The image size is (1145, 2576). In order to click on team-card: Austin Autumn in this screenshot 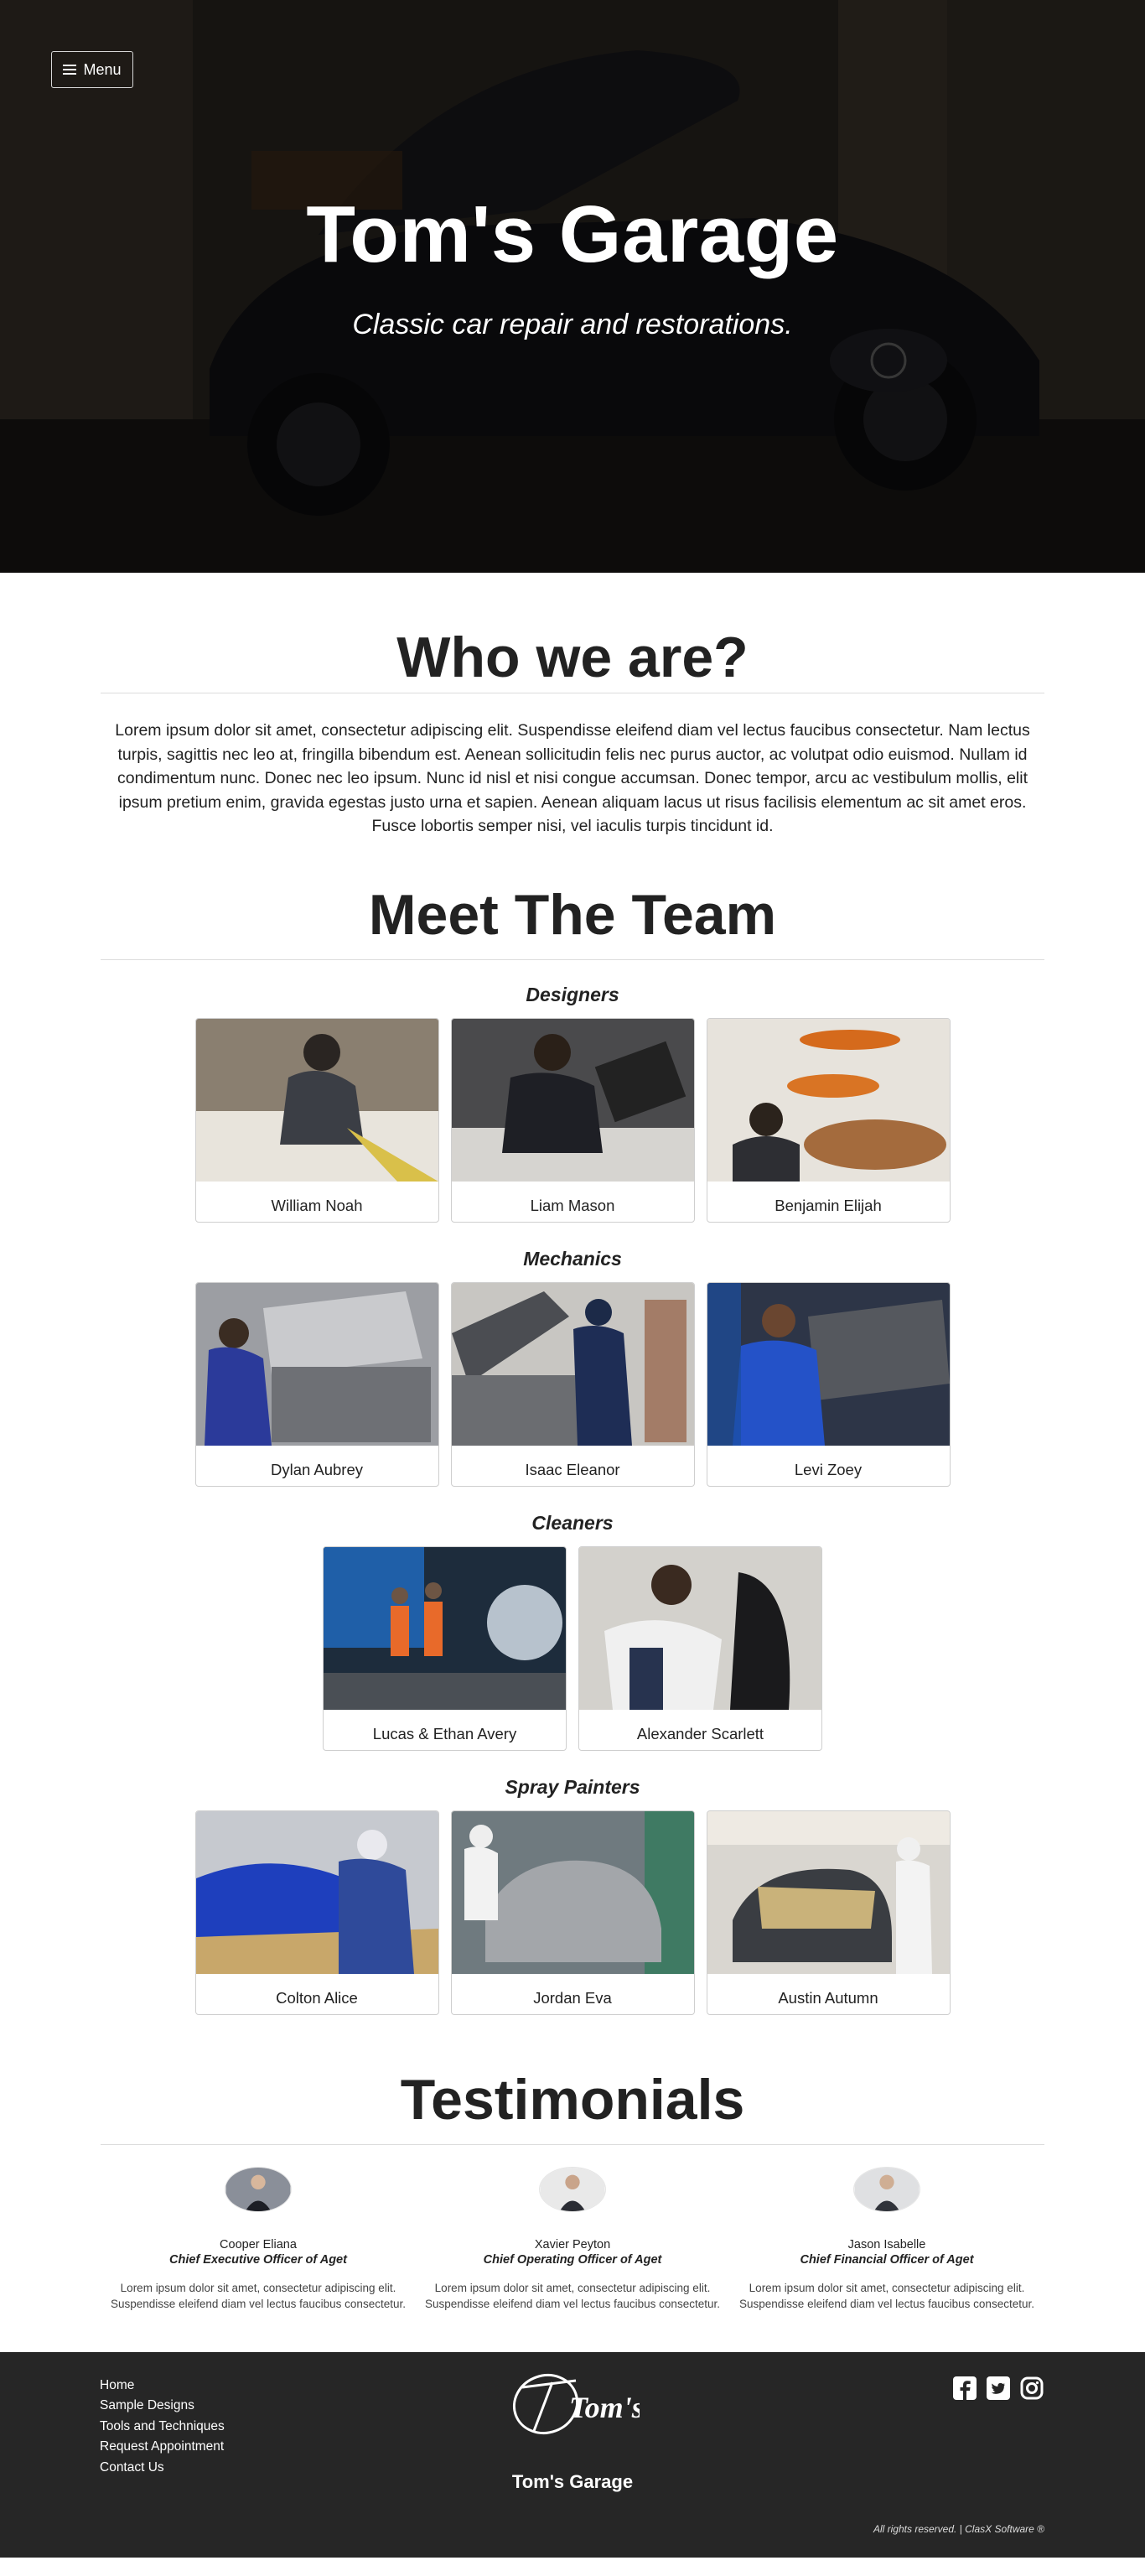, I will do `click(828, 1912)`.